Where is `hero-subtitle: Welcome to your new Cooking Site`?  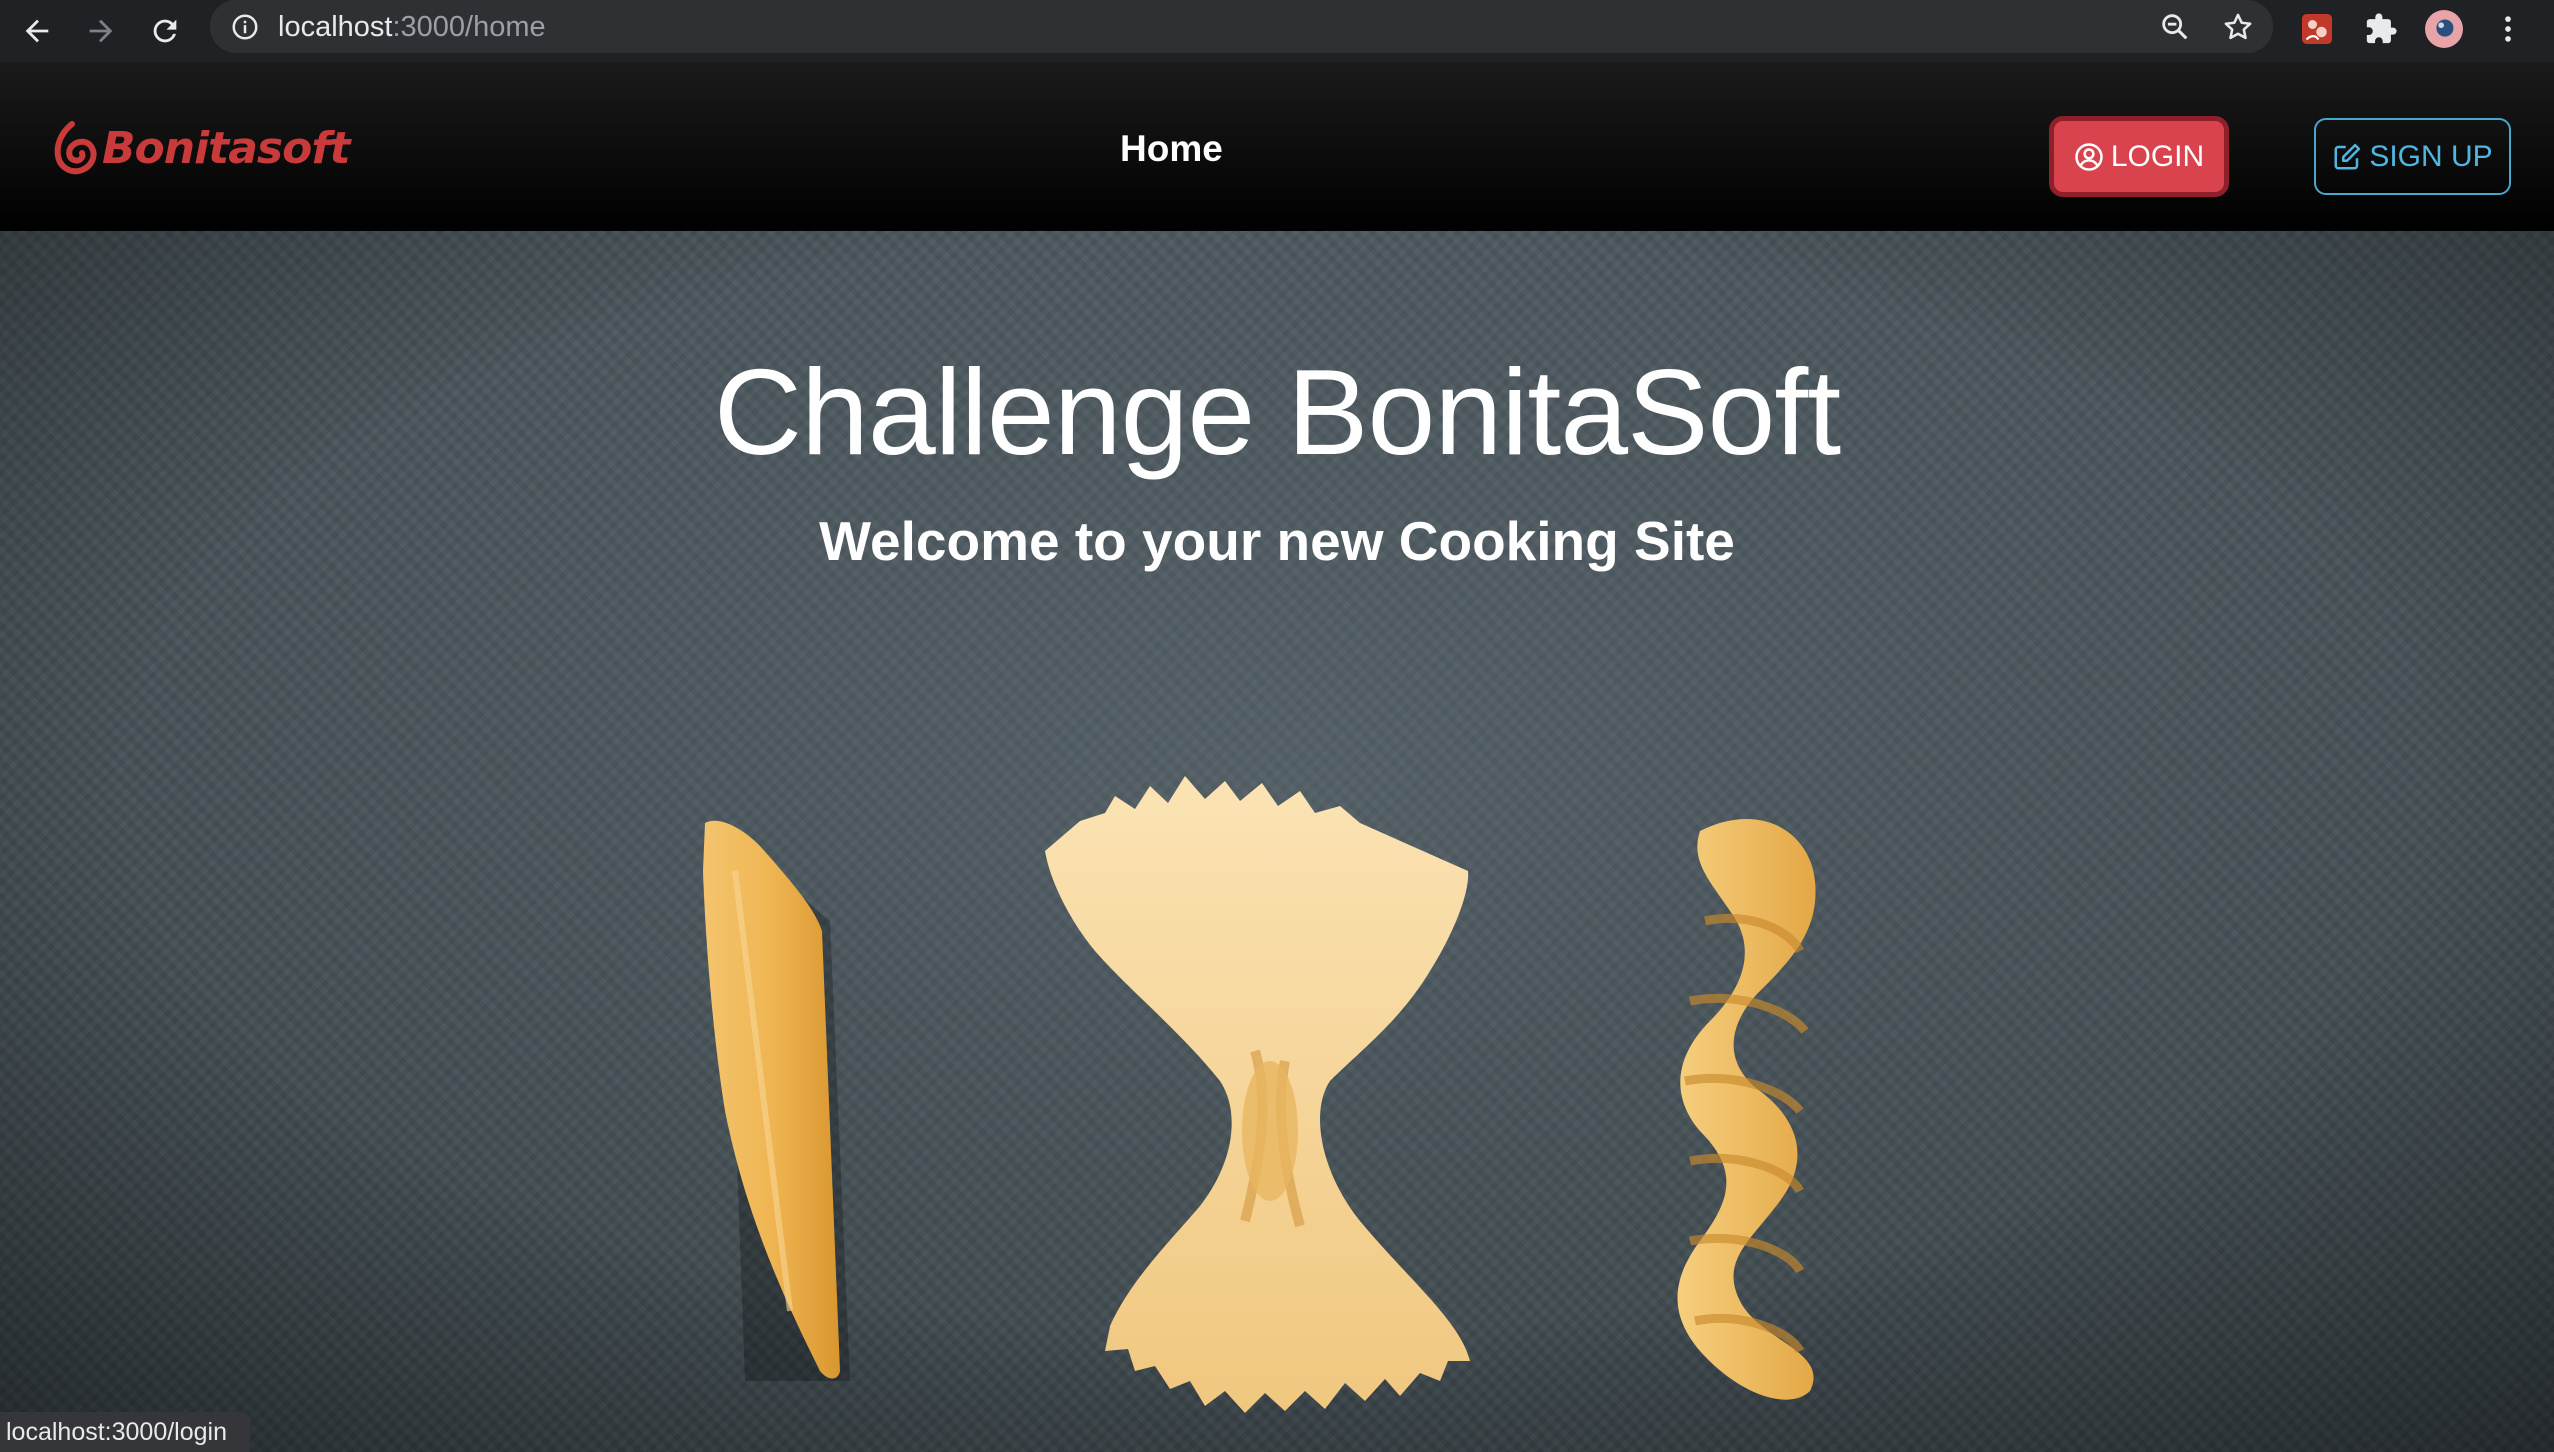 hero-subtitle: Welcome to your new Cooking Site is located at coordinates (1277, 541).